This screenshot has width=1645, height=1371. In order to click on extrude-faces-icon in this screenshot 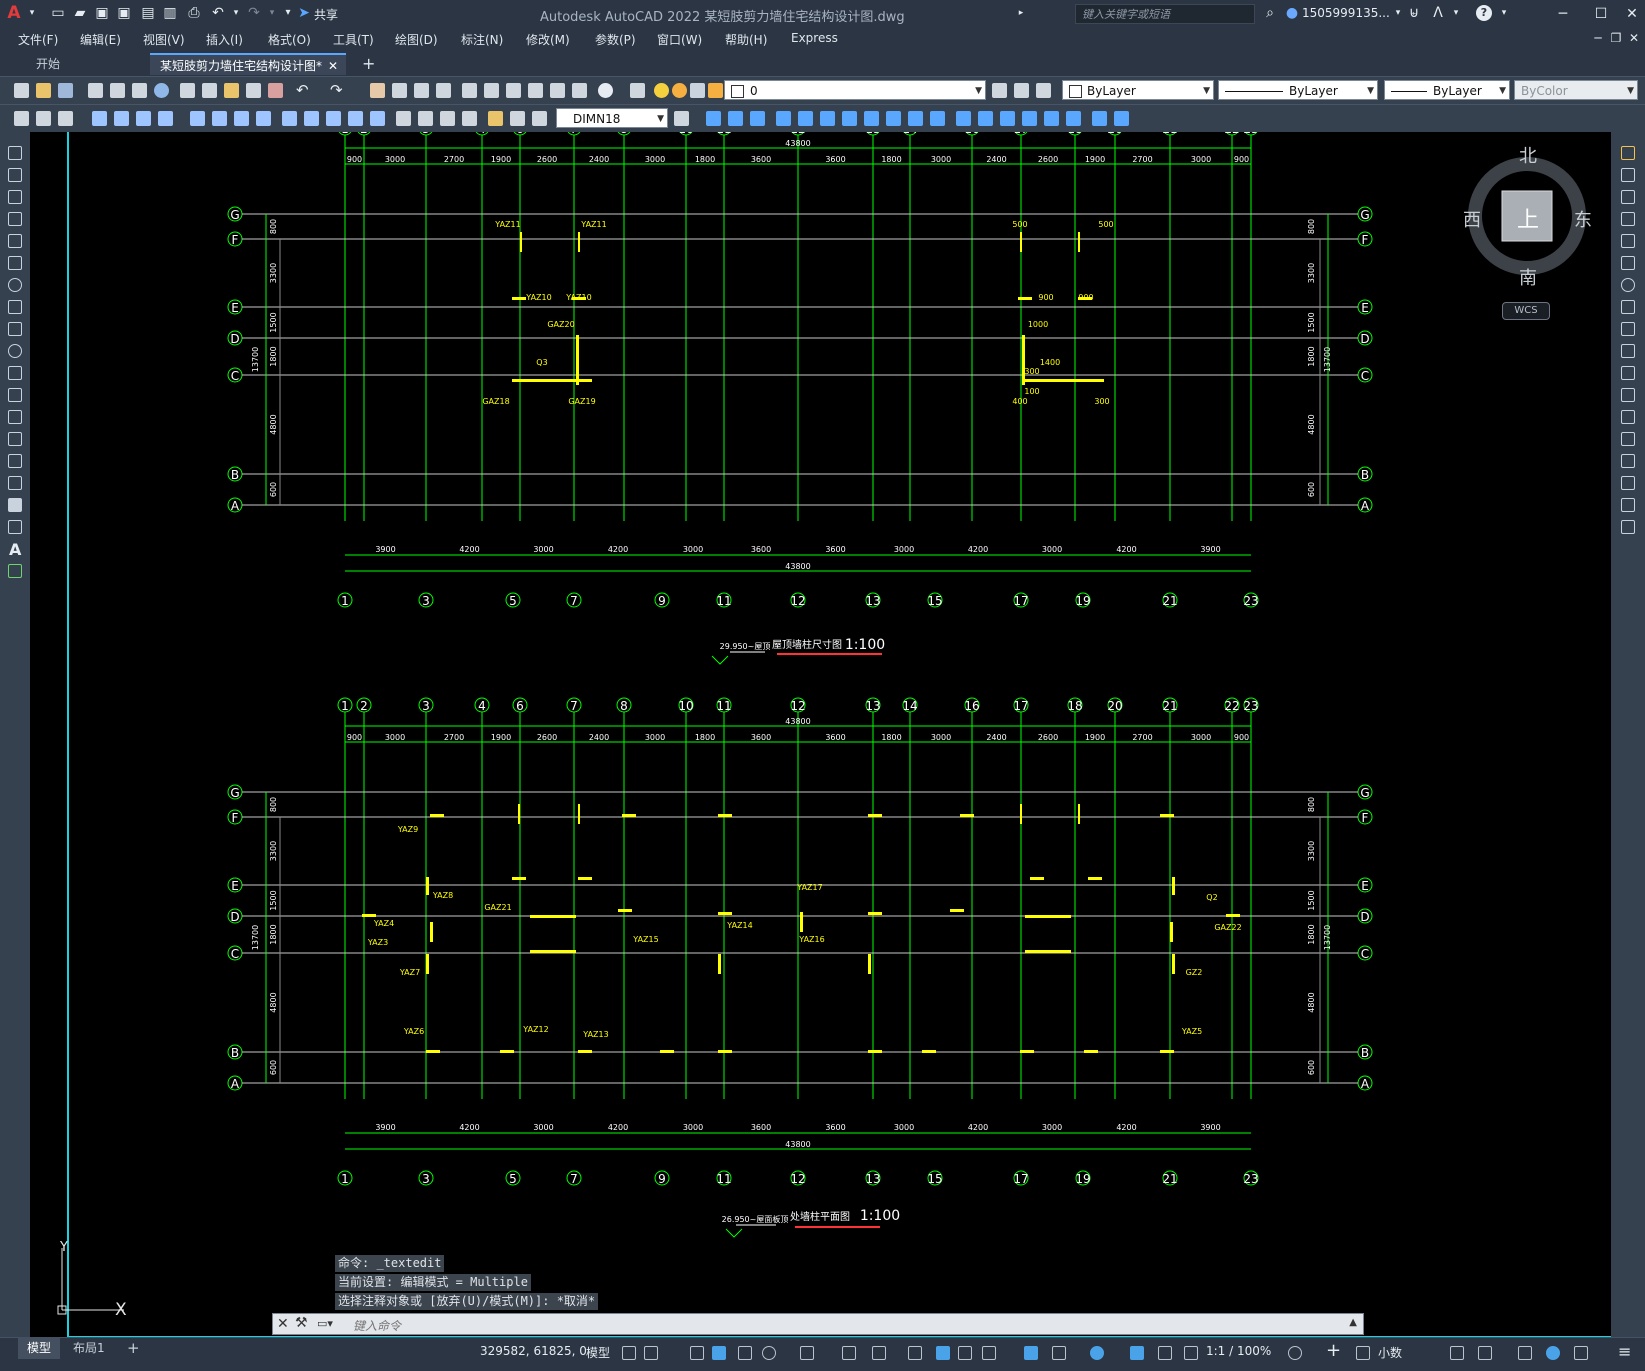, I will do `click(783, 118)`.